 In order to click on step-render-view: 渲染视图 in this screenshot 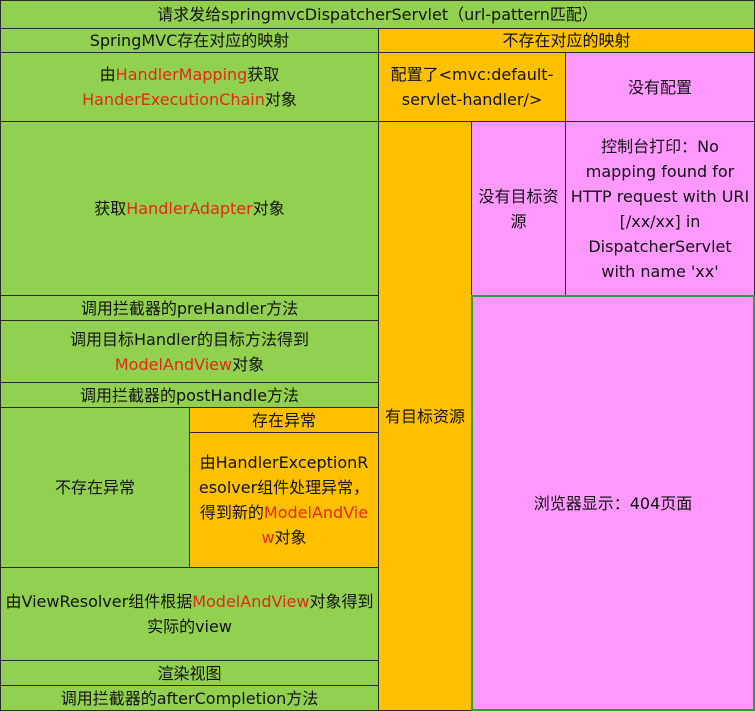, I will do `click(189, 673)`.